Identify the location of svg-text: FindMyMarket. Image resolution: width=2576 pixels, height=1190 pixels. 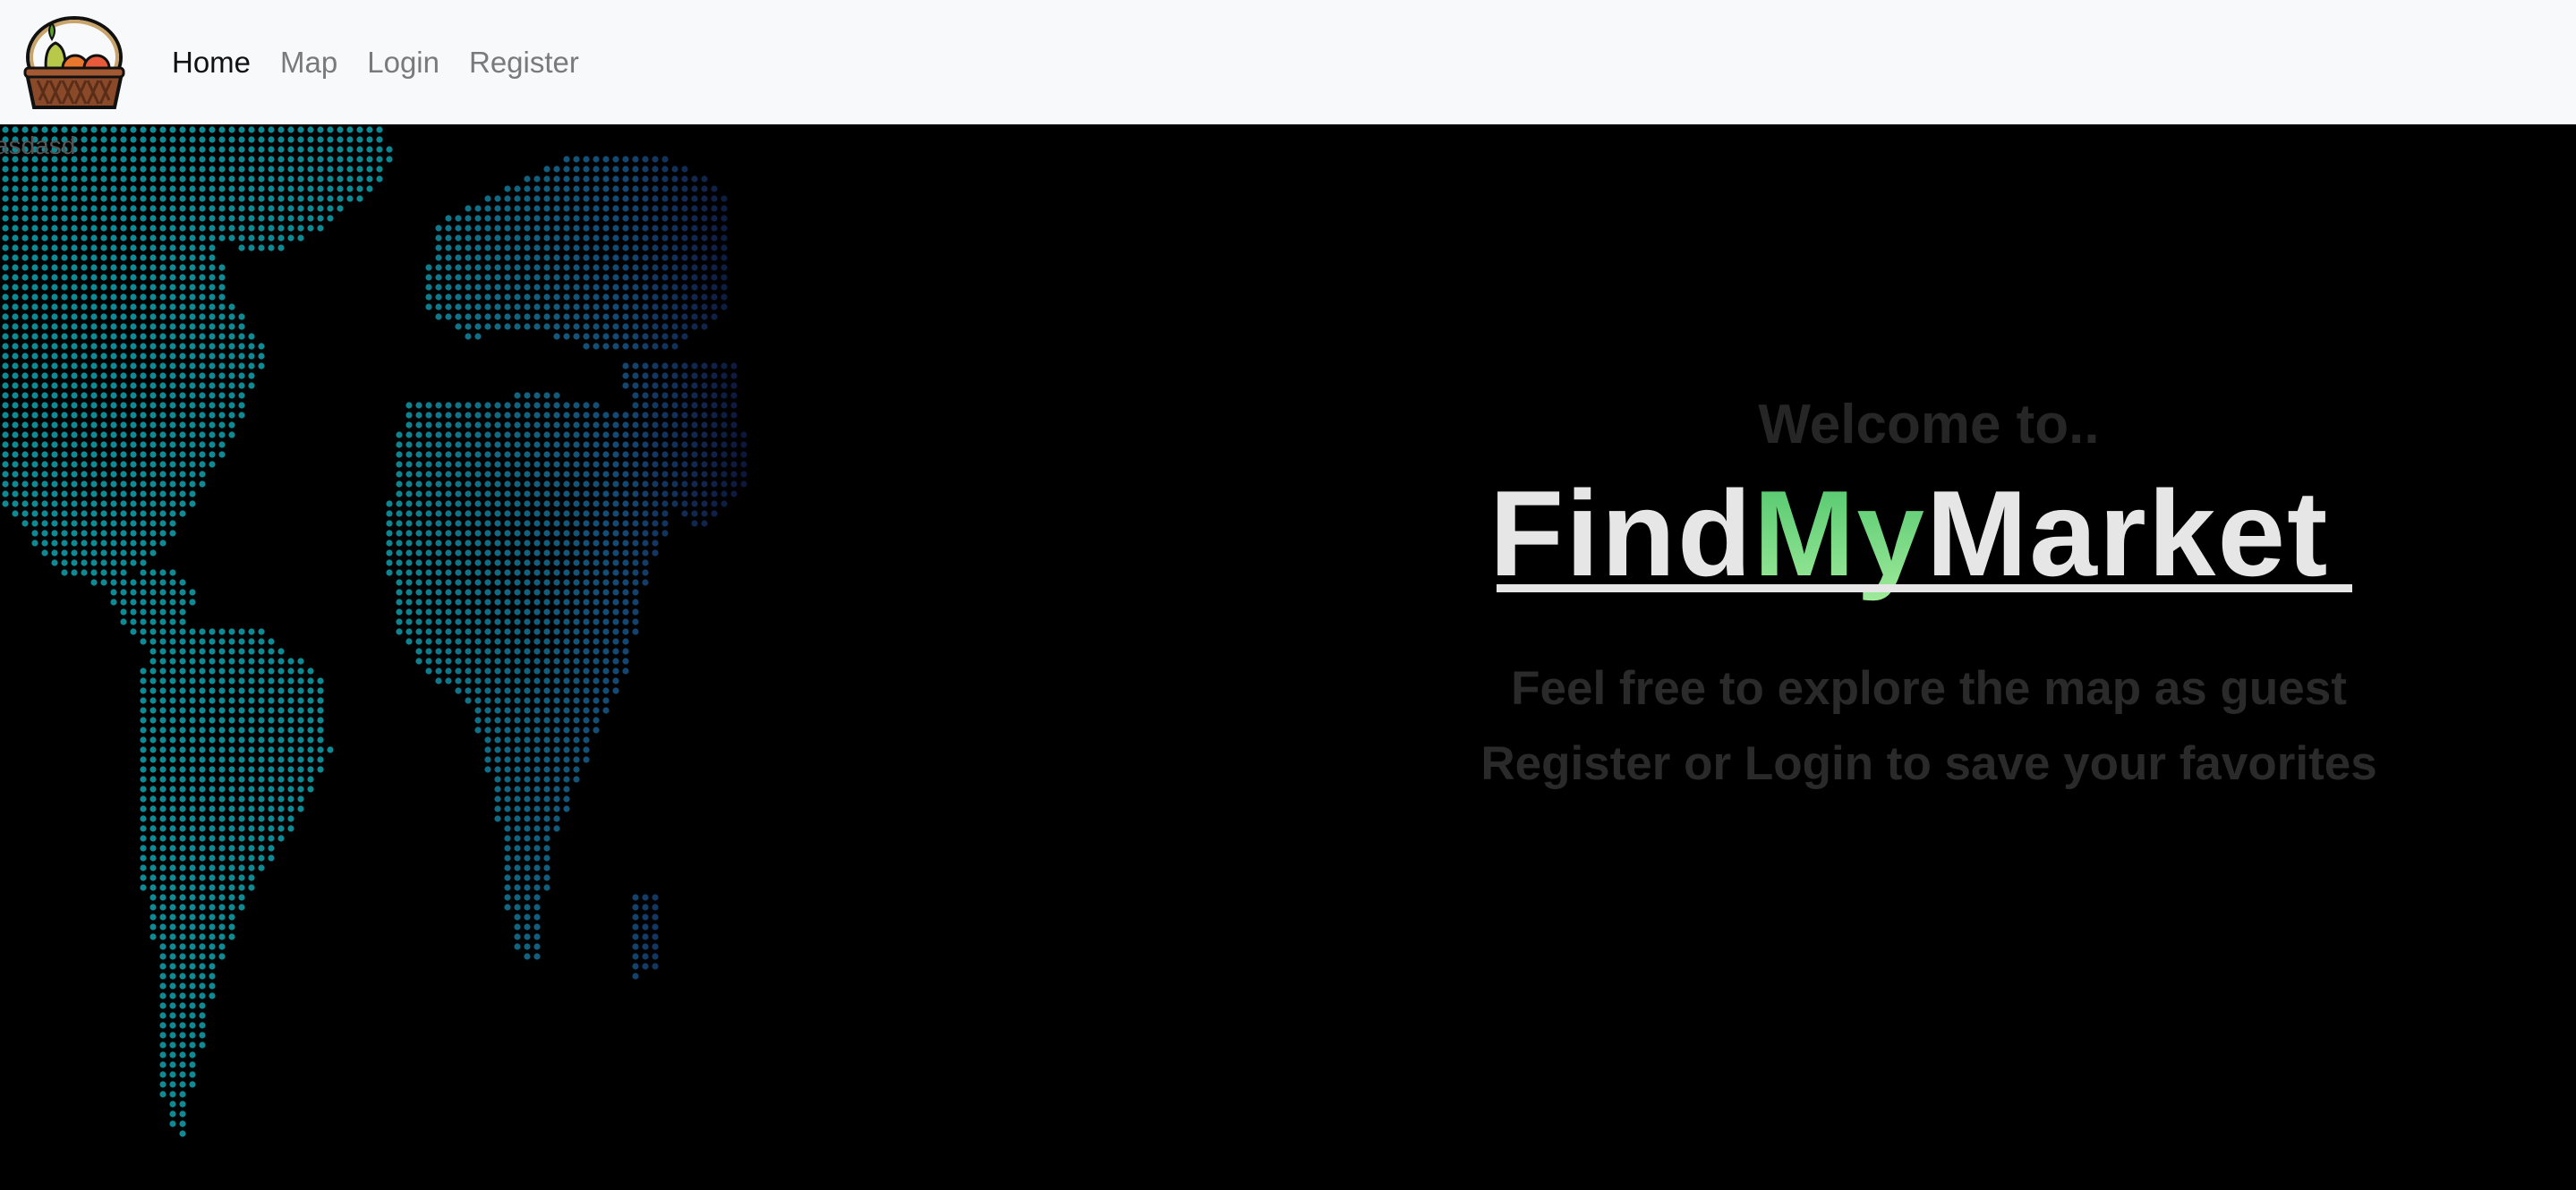
(1909, 535).